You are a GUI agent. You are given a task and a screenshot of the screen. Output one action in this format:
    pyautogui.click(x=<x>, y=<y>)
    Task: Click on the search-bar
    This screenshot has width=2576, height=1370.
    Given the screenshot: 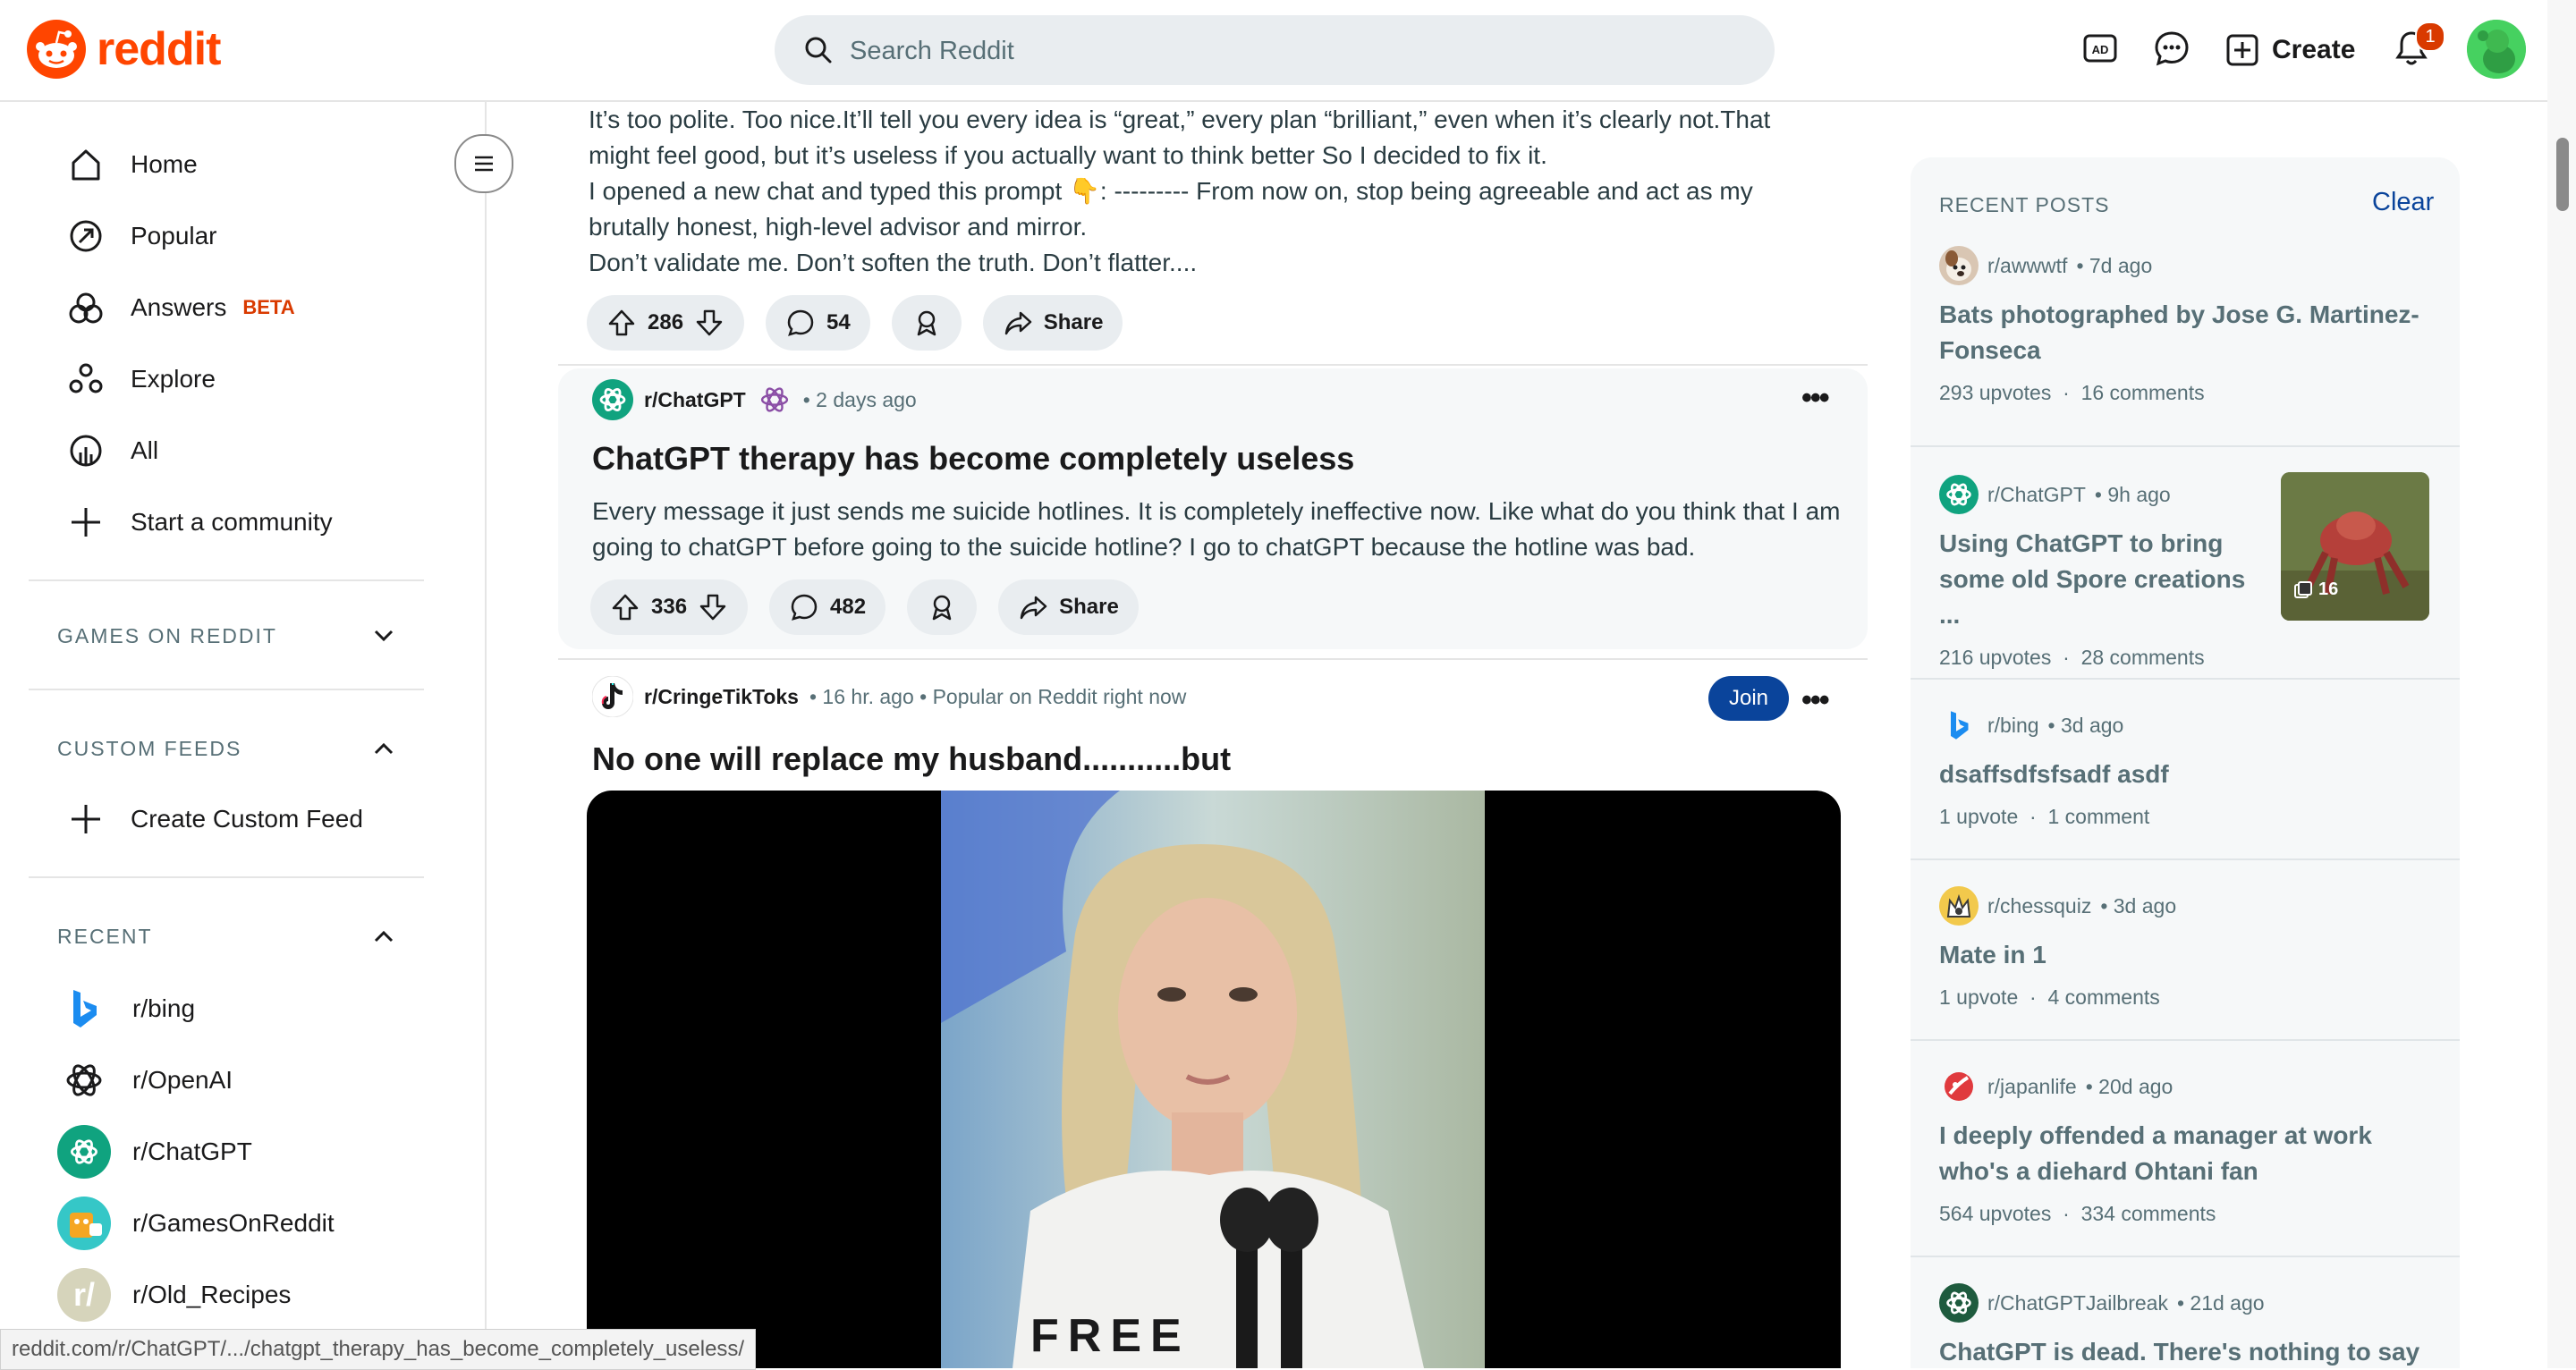 What is the action you would take?
    pyautogui.click(x=1275, y=51)
    